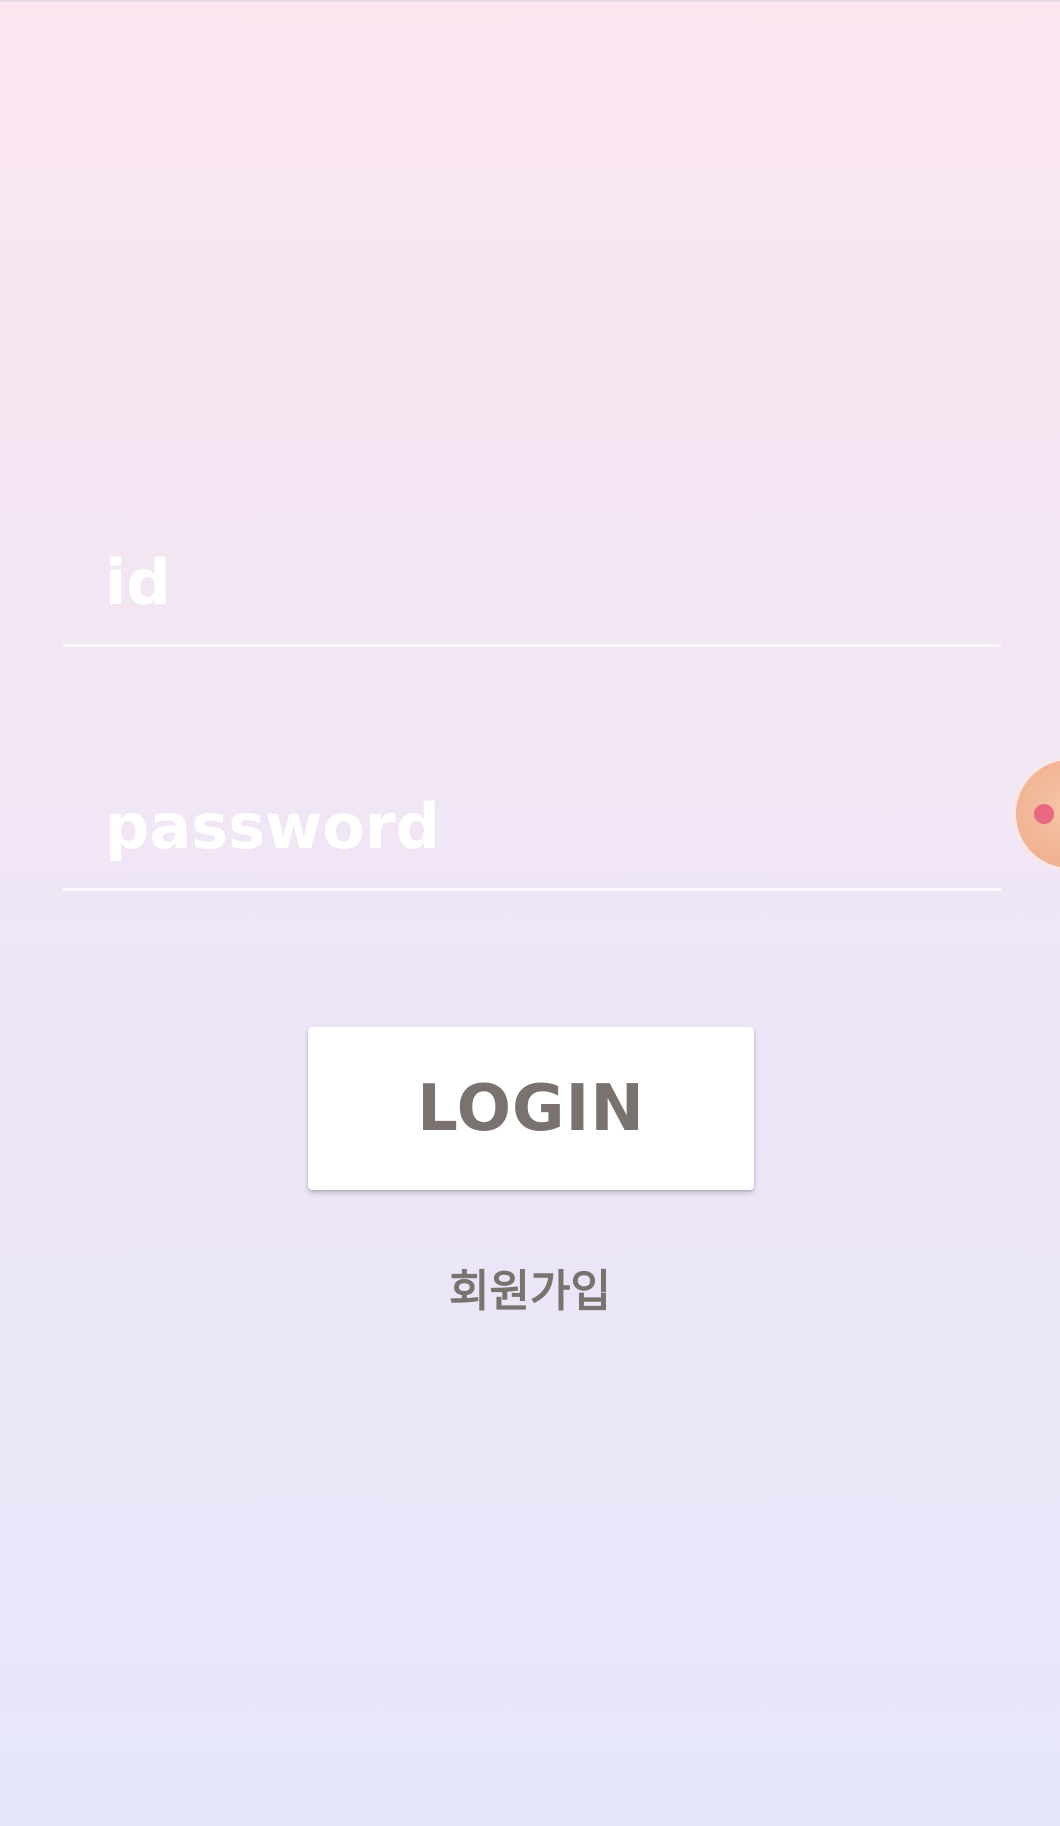 This screenshot has height=1826, width=1060. I want to click on password-field-container, so click(532, 829).